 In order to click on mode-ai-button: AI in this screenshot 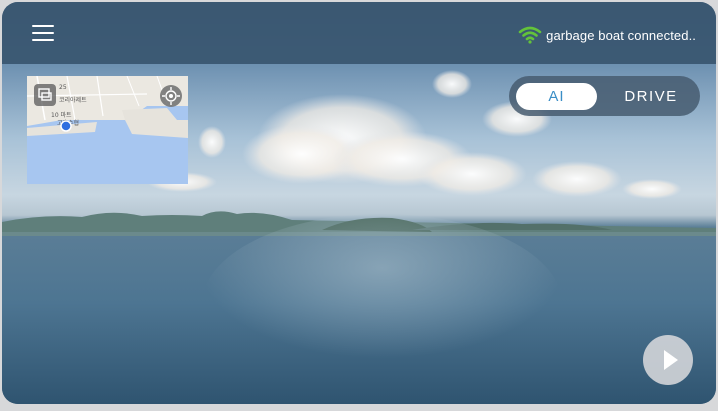, I will do `click(556, 96)`.